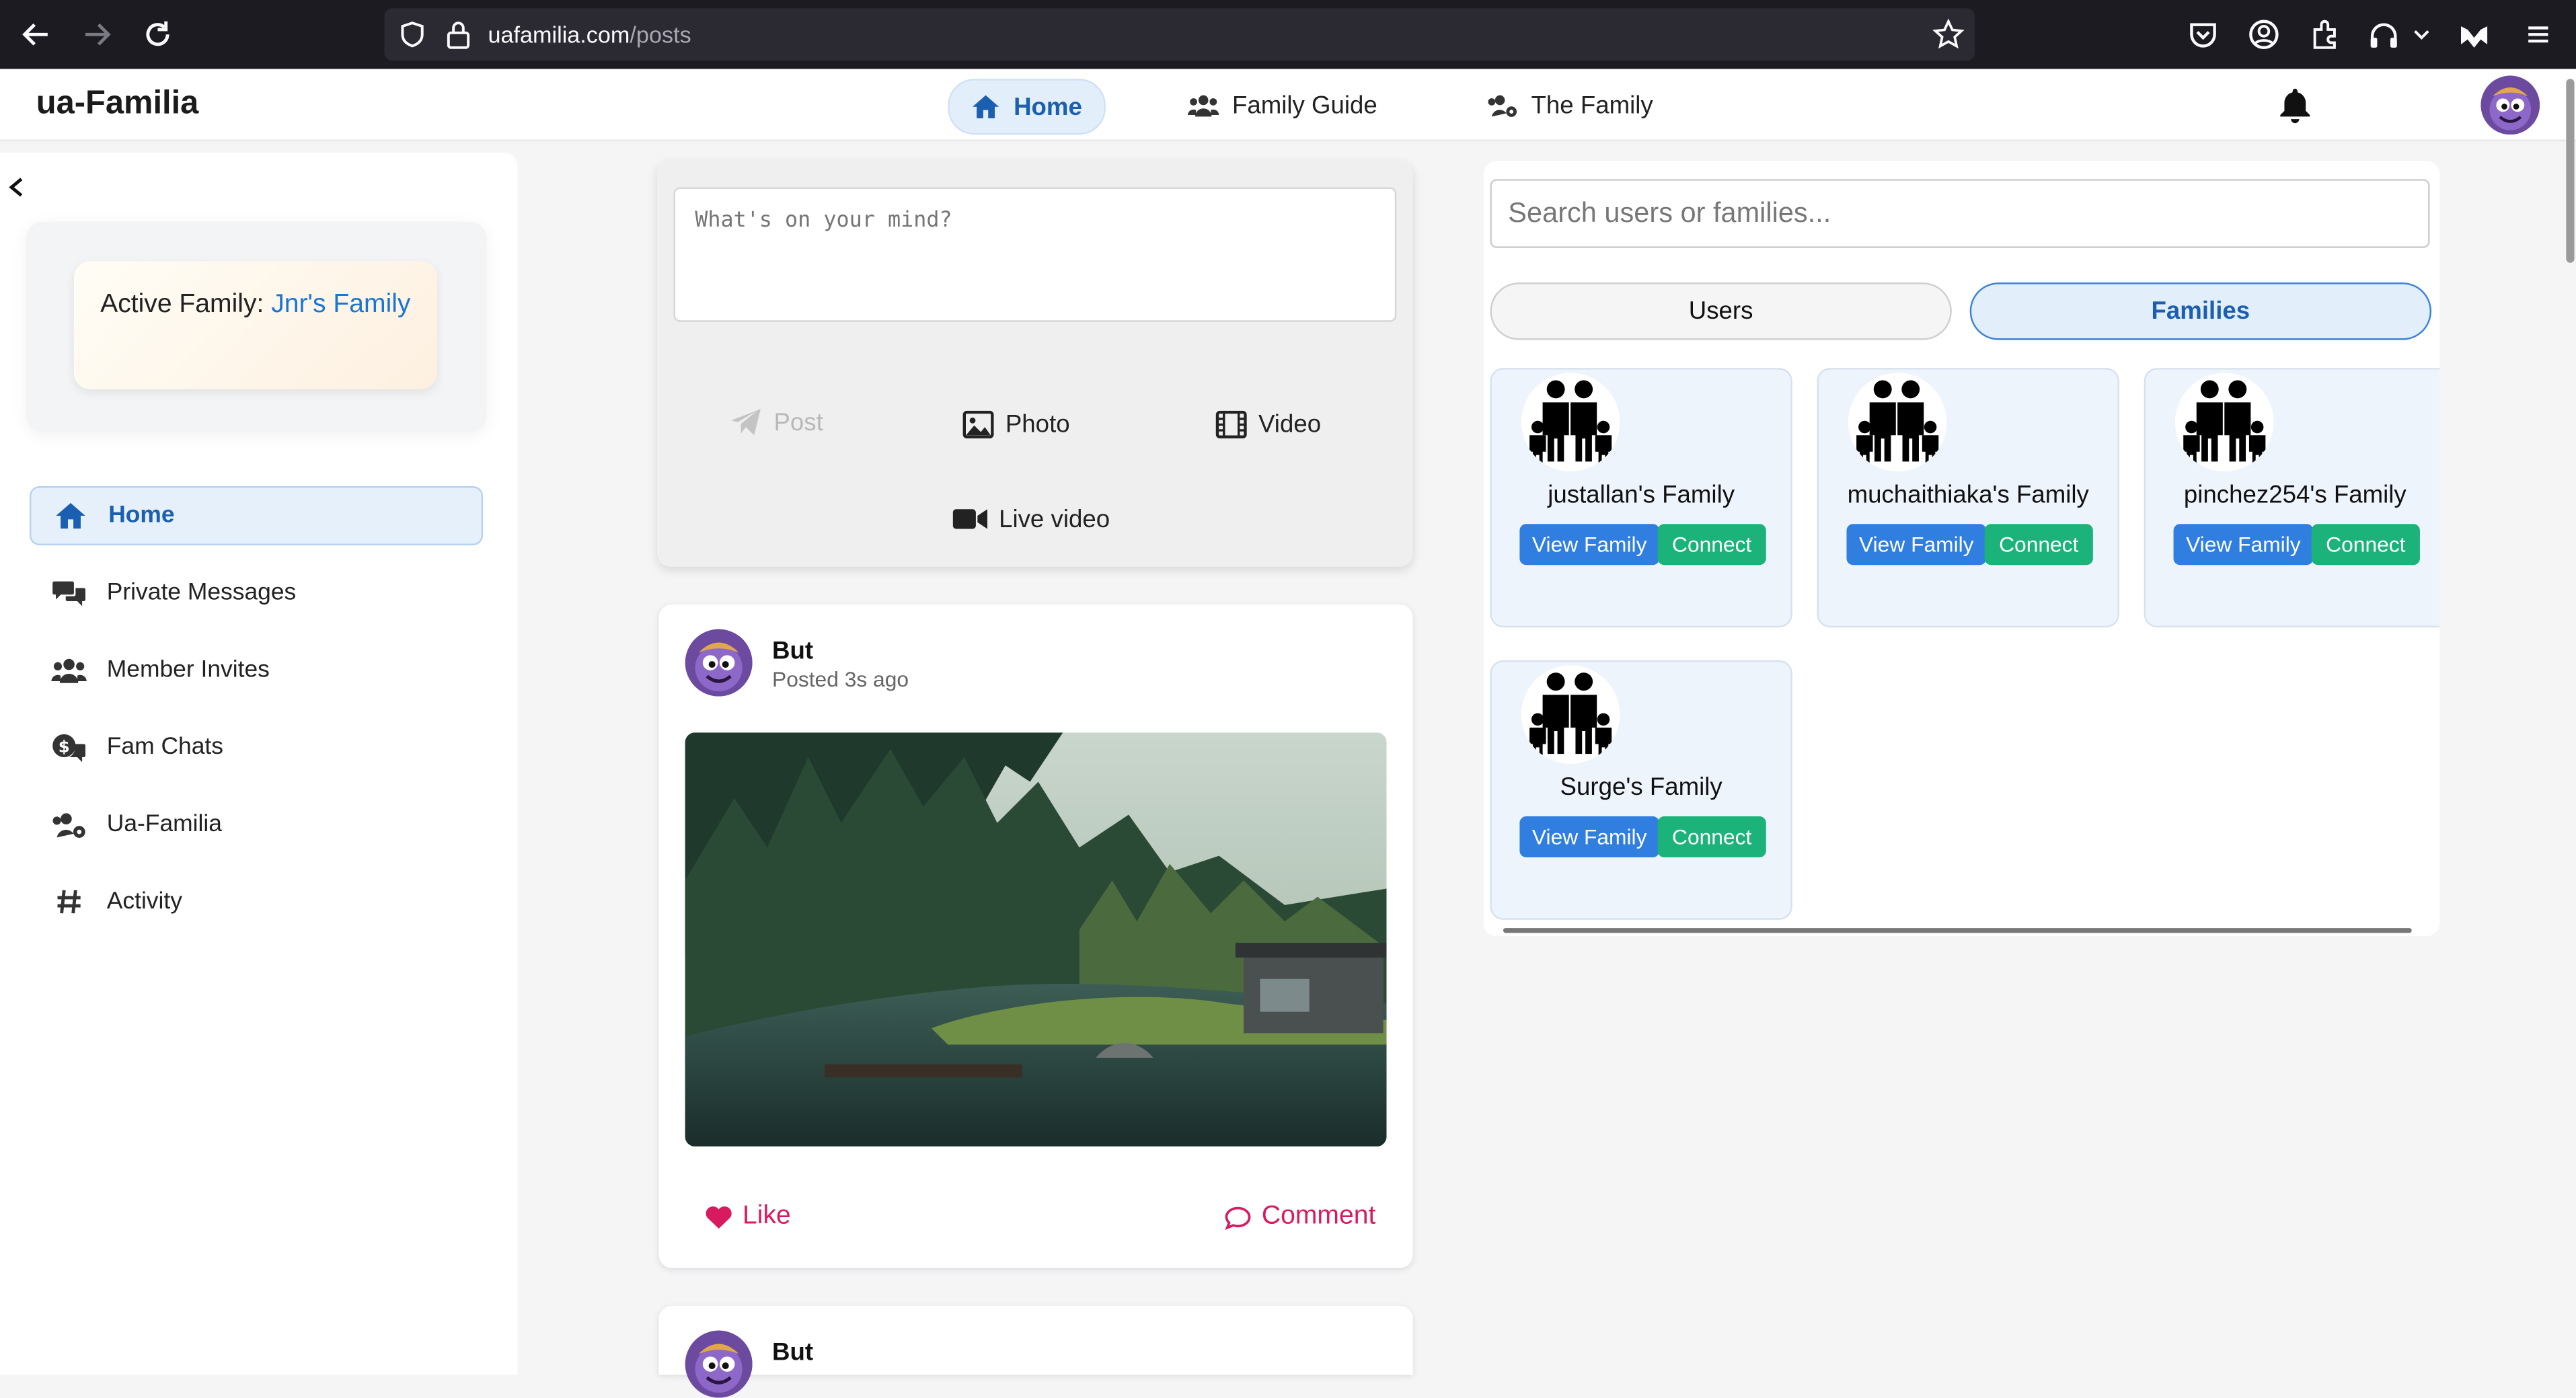  What do you see at coordinates (1231, 424) in the screenshot?
I see `film-icon` at bounding box center [1231, 424].